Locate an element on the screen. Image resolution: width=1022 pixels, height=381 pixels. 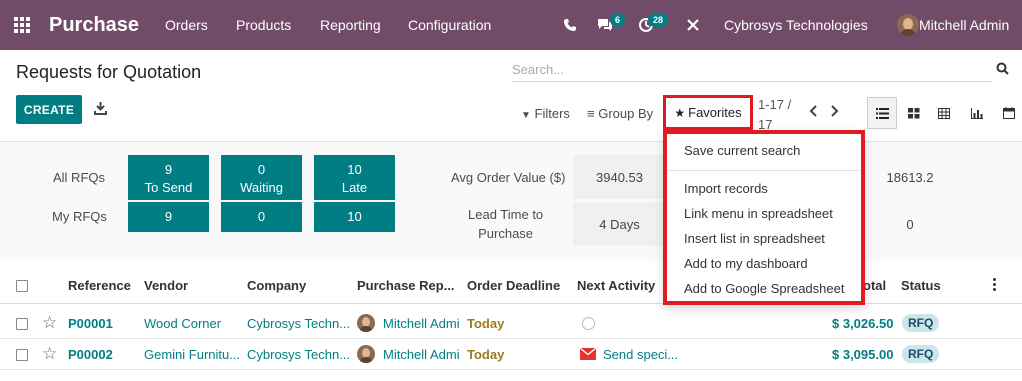
table-row is located at coordinates (511, 375).